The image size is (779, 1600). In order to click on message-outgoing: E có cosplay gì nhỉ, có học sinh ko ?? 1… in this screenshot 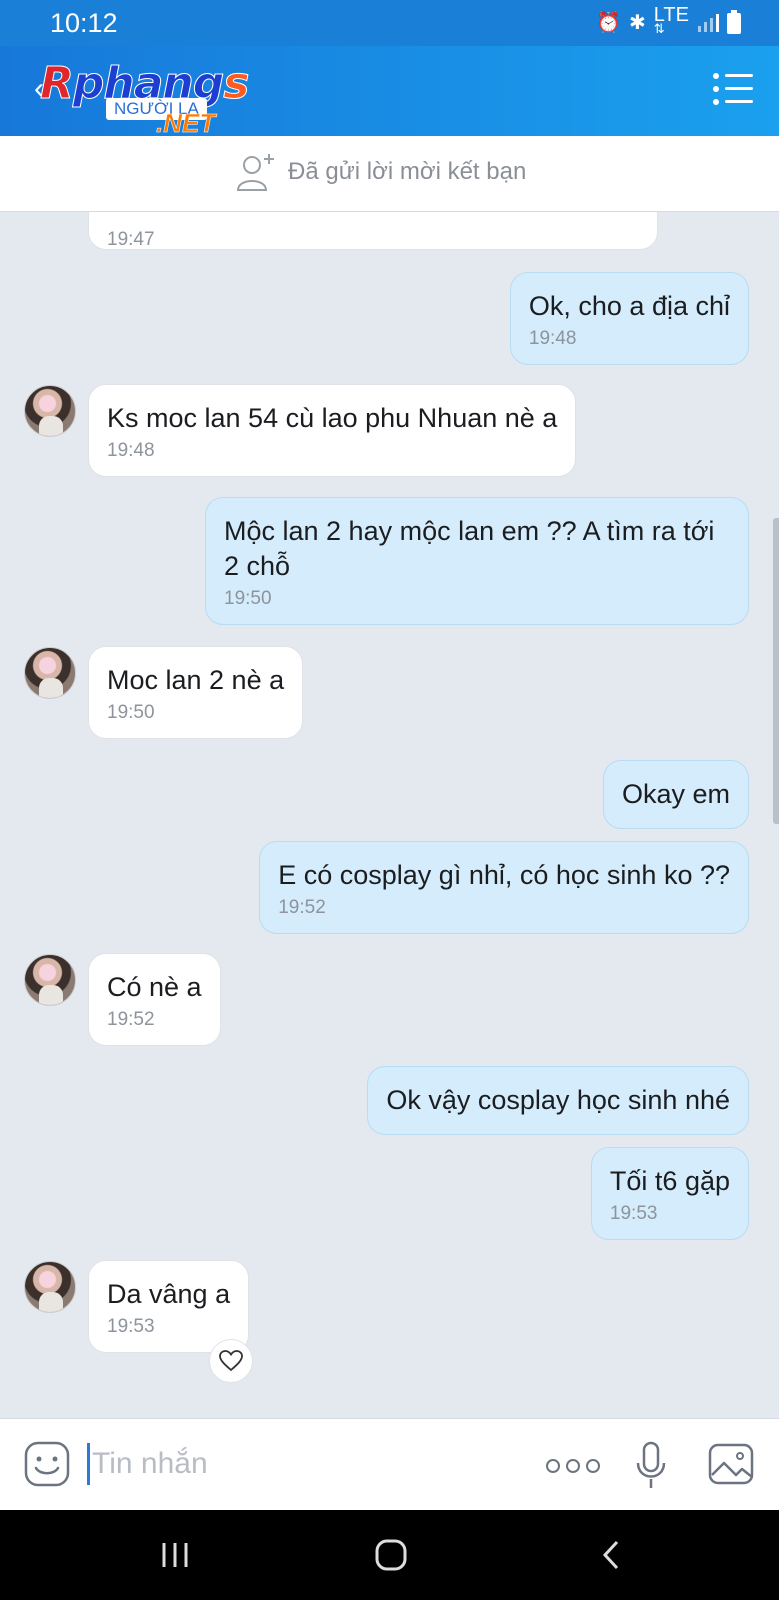, I will do `click(504, 887)`.